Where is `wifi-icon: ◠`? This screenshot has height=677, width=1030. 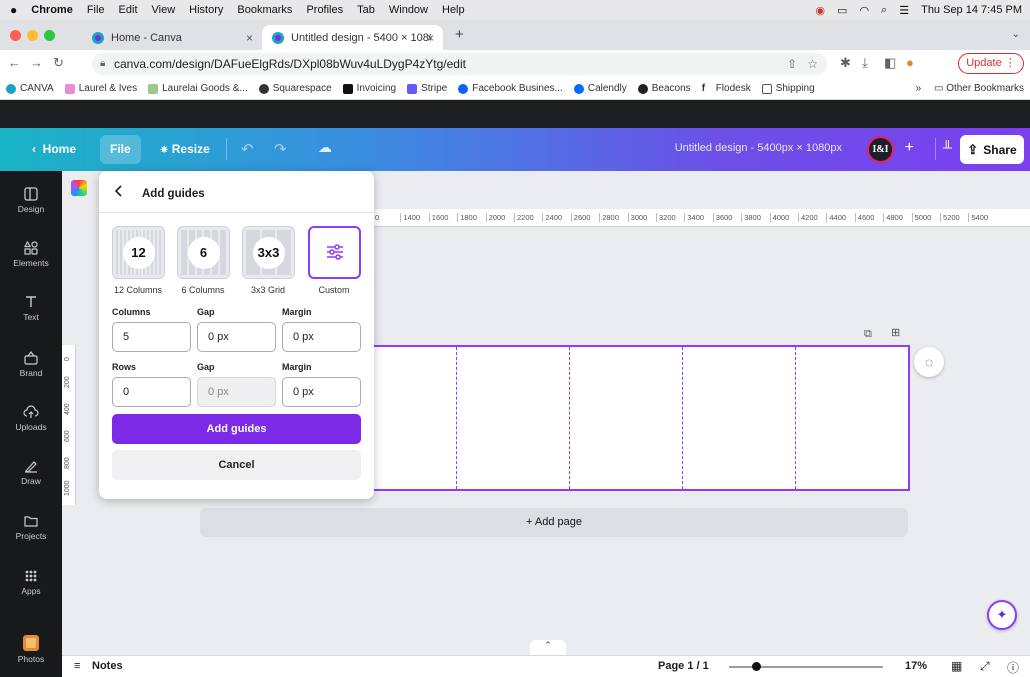
wifi-icon: ◠ is located at coordinates (864, 10).